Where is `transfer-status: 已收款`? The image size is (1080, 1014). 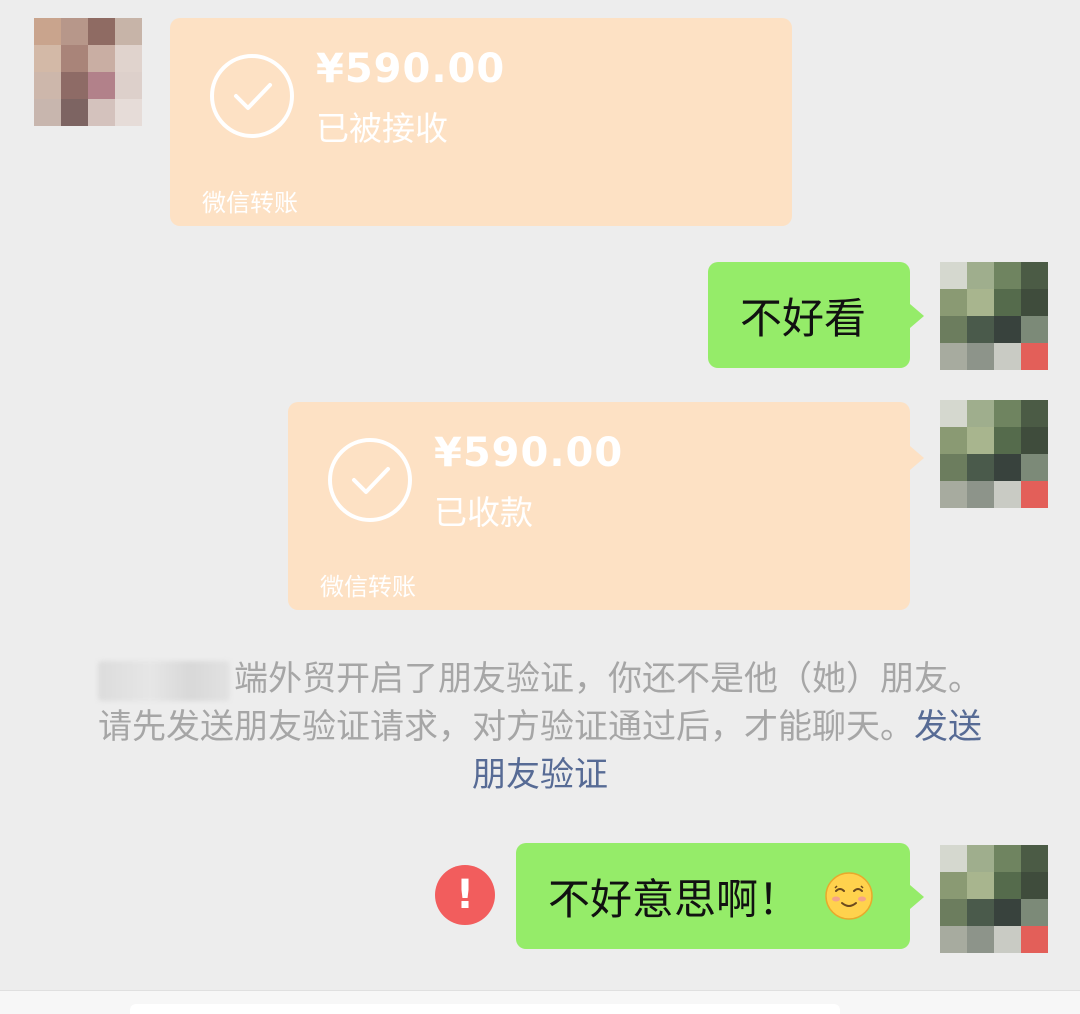
transfer-status: 已收款 is located at coordinates (483, 512).